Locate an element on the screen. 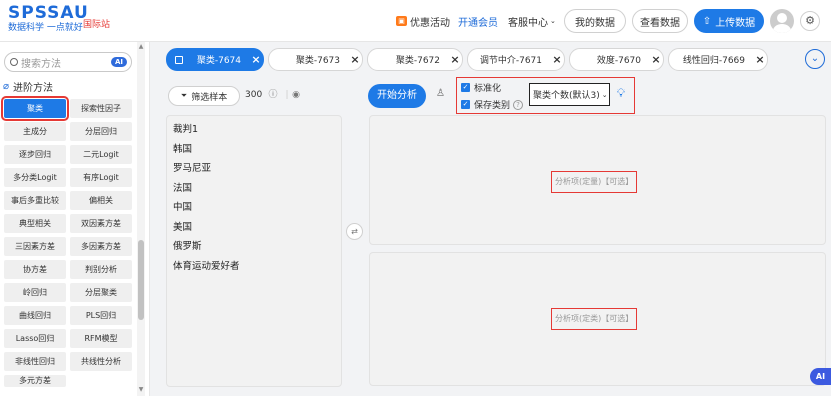  method-item: 主成分 is located at coordinates (35, 131).